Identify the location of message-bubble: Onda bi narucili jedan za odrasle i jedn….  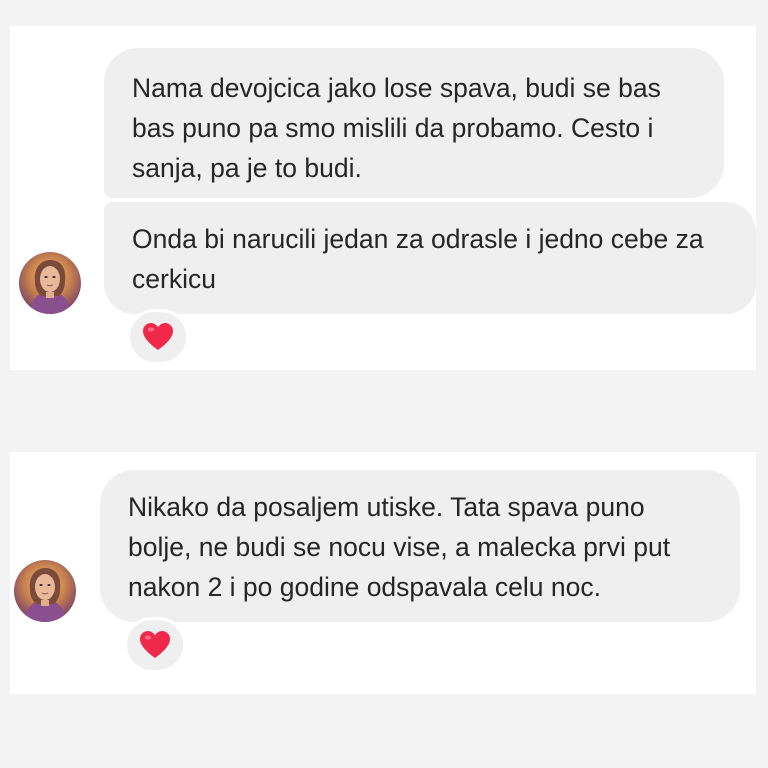
(430, 258).